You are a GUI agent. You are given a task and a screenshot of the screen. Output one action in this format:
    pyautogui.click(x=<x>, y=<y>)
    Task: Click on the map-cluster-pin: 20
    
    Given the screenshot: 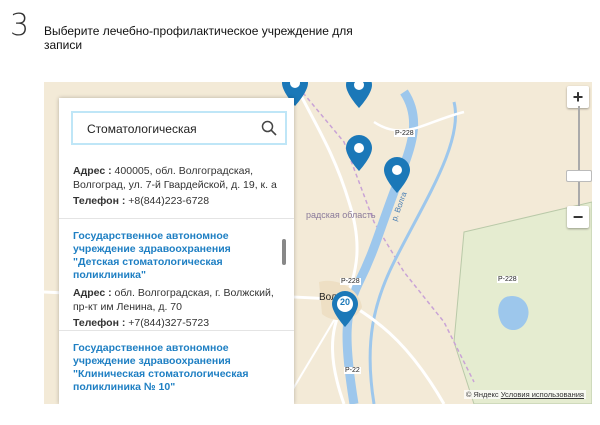 What is the action you would take?
    pyautogui.click(x=345, y=309)
    